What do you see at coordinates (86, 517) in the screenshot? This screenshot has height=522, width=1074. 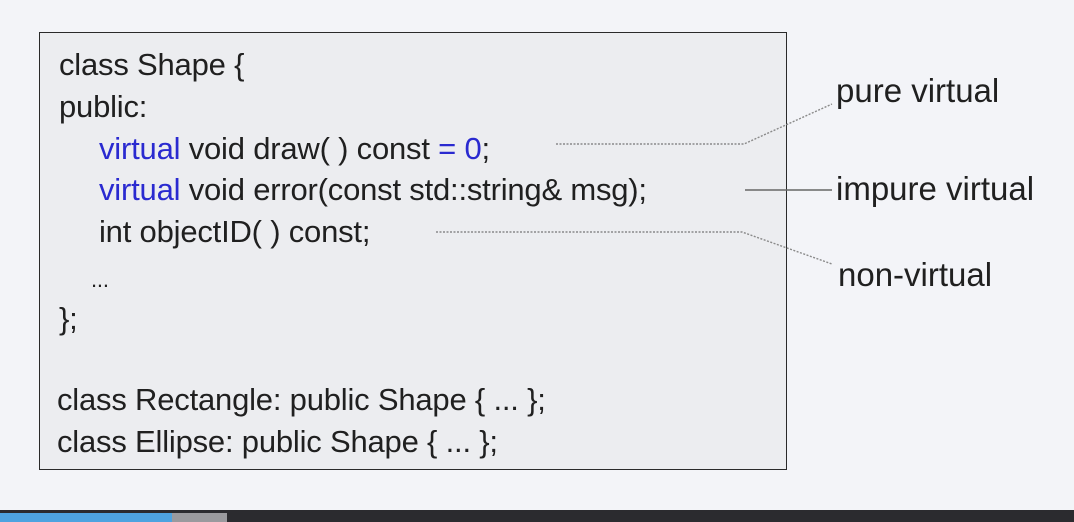 I see `player-progress-fill` at bounding box center [86, 517].